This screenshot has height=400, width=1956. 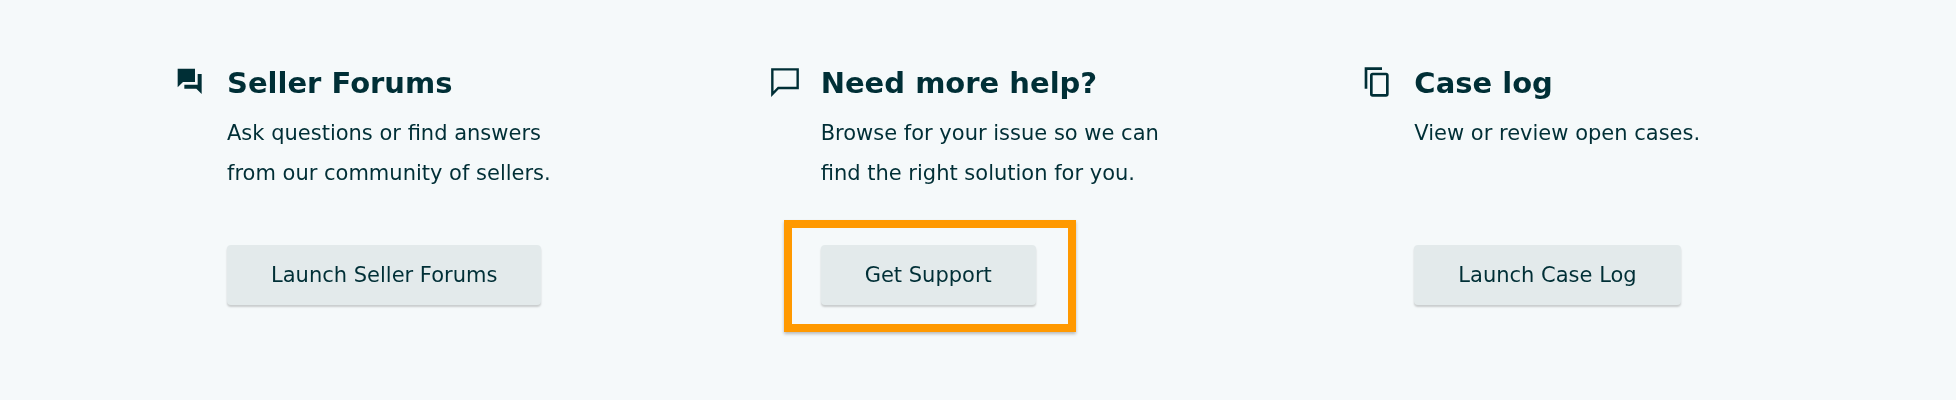 I want to click on card-title: Seller Forums, so click(x=340, y=83).